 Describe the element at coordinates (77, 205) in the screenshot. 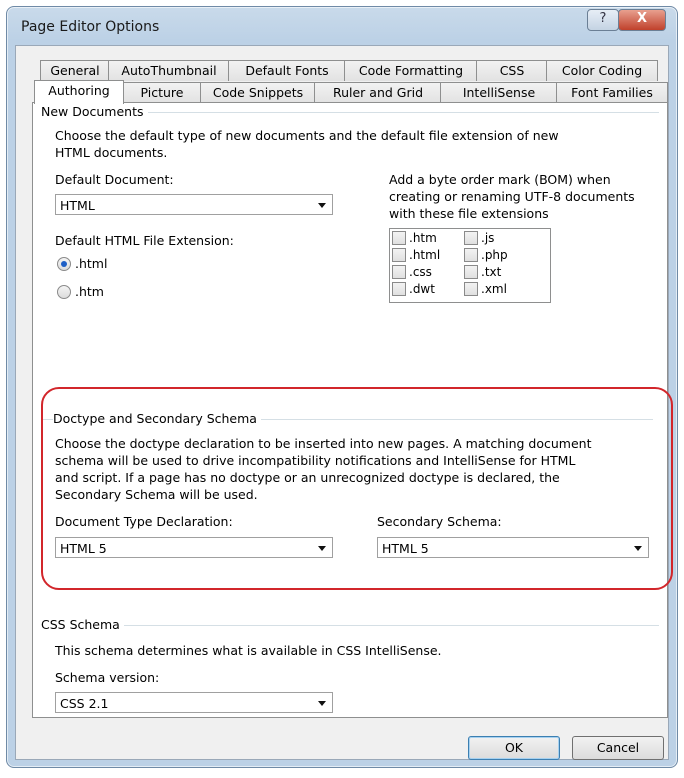

I see `default-document-value: HTML` at that location.